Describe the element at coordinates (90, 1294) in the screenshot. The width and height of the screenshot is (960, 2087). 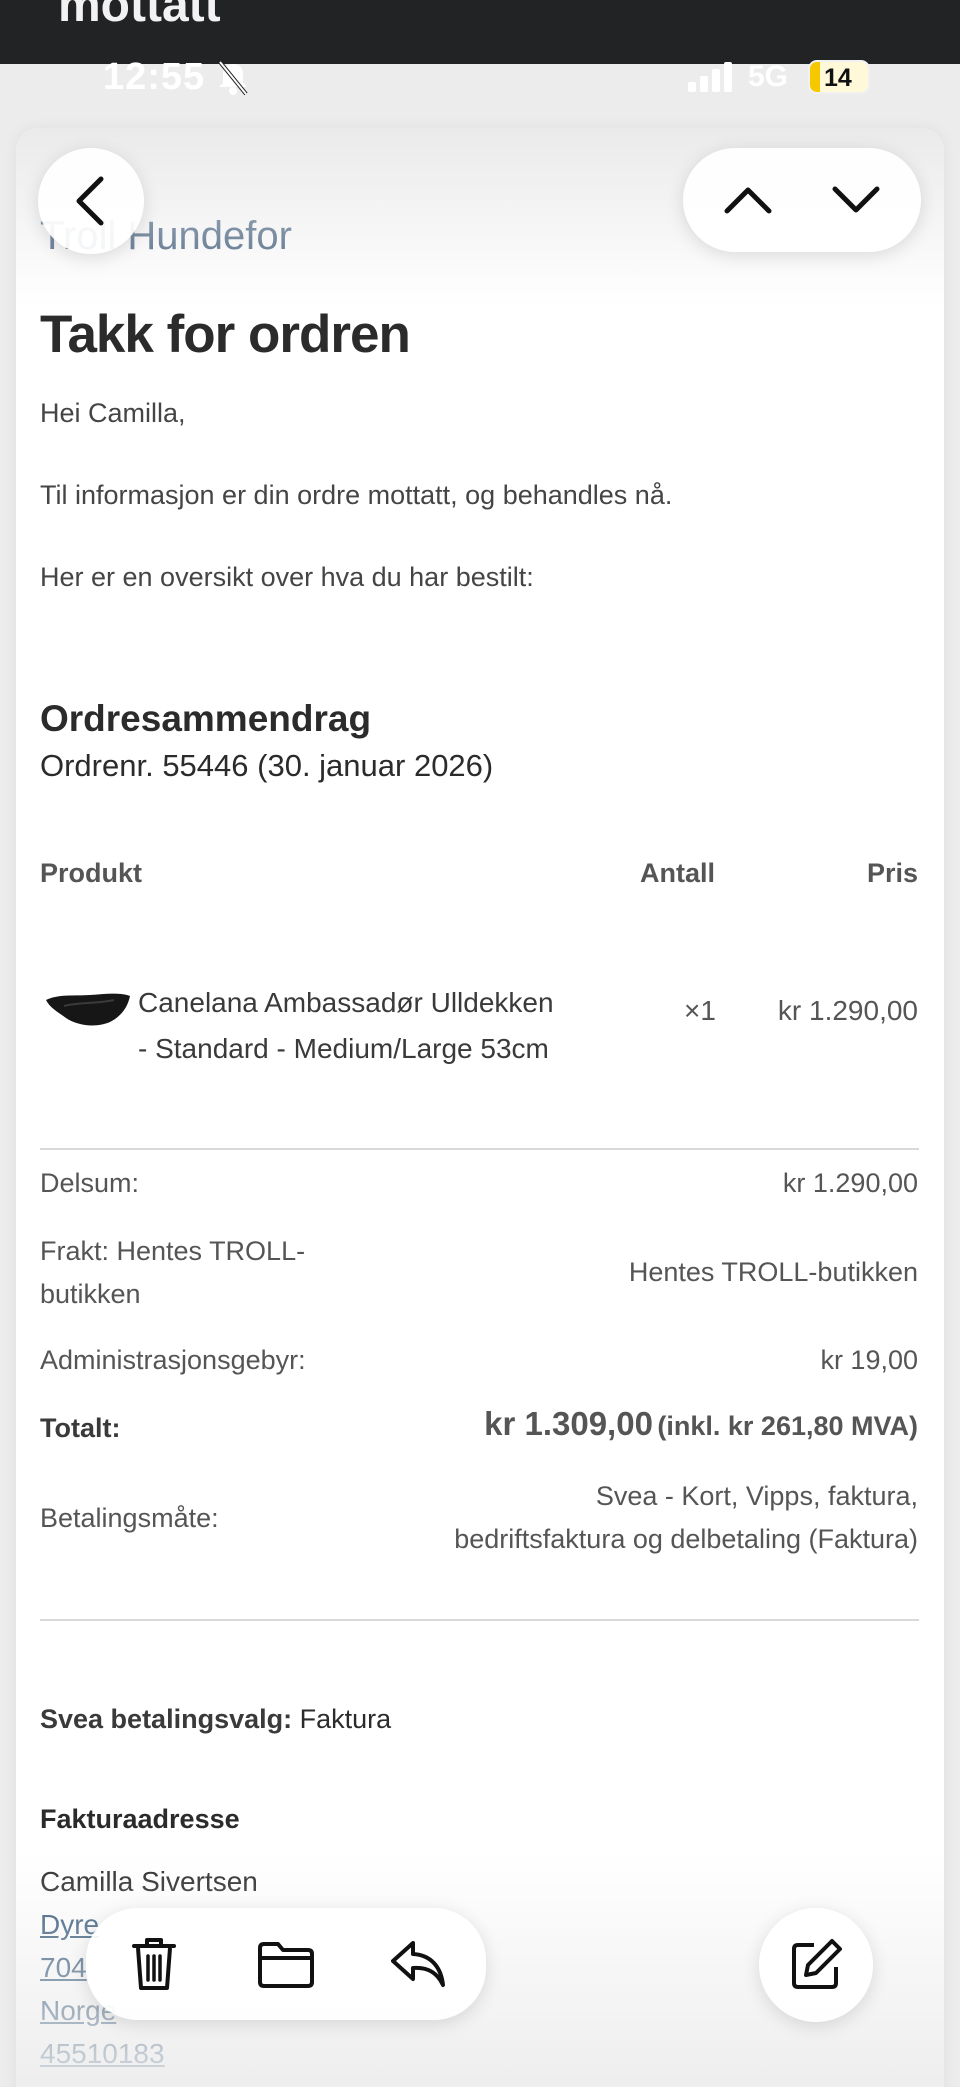
I see `shipping-label-line2: butikken` at that location.